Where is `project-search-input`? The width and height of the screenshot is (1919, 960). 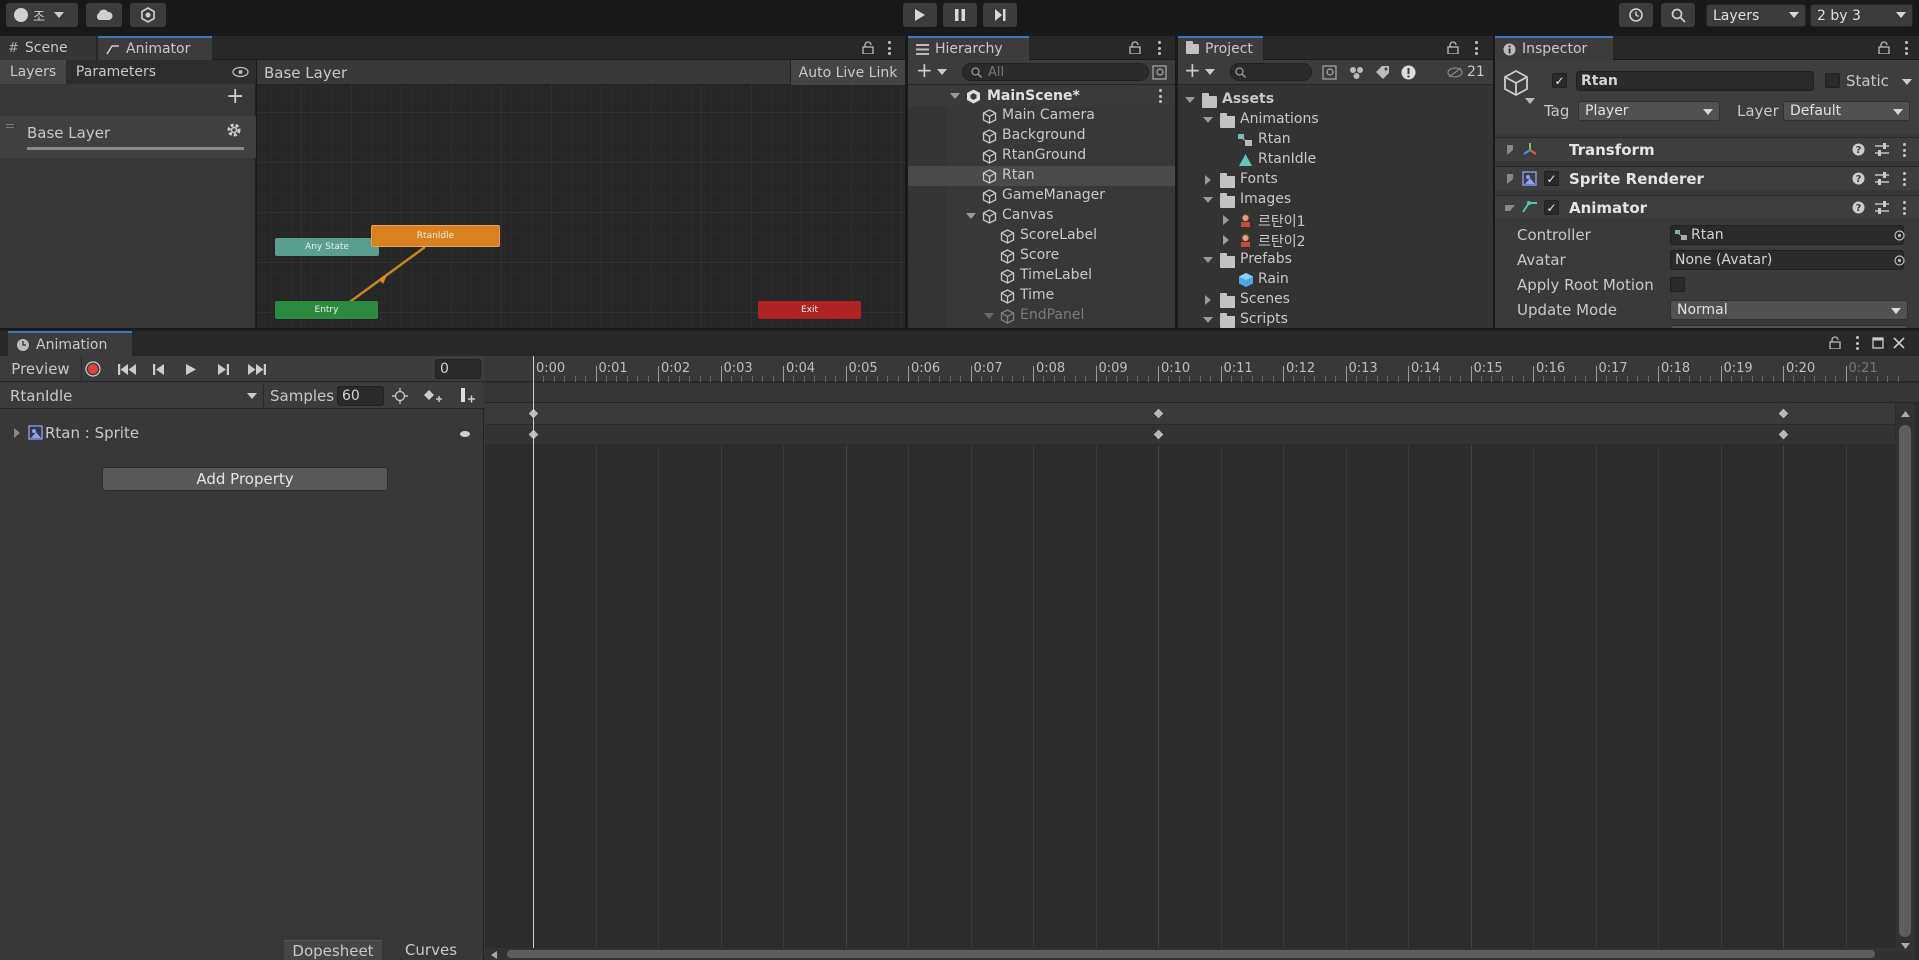
project-search-input is located at coordinates (1271, 72).